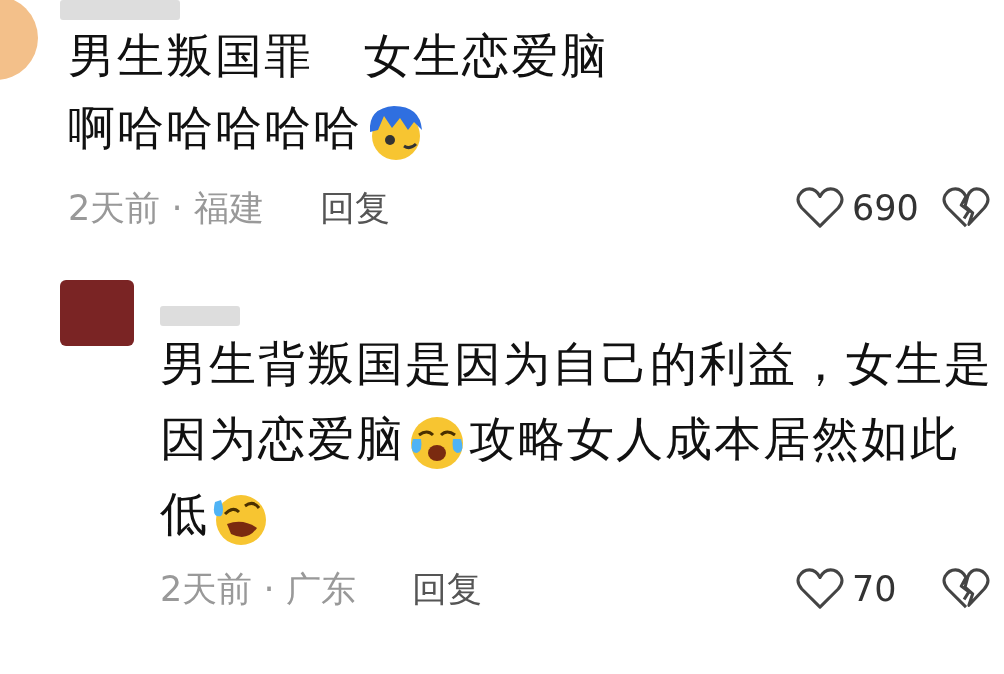 The height and width of the screenshot is (674, 1004). Describe the element at coordinates (875, 589) in the screenshot. I see `like-count: 70` at that location.